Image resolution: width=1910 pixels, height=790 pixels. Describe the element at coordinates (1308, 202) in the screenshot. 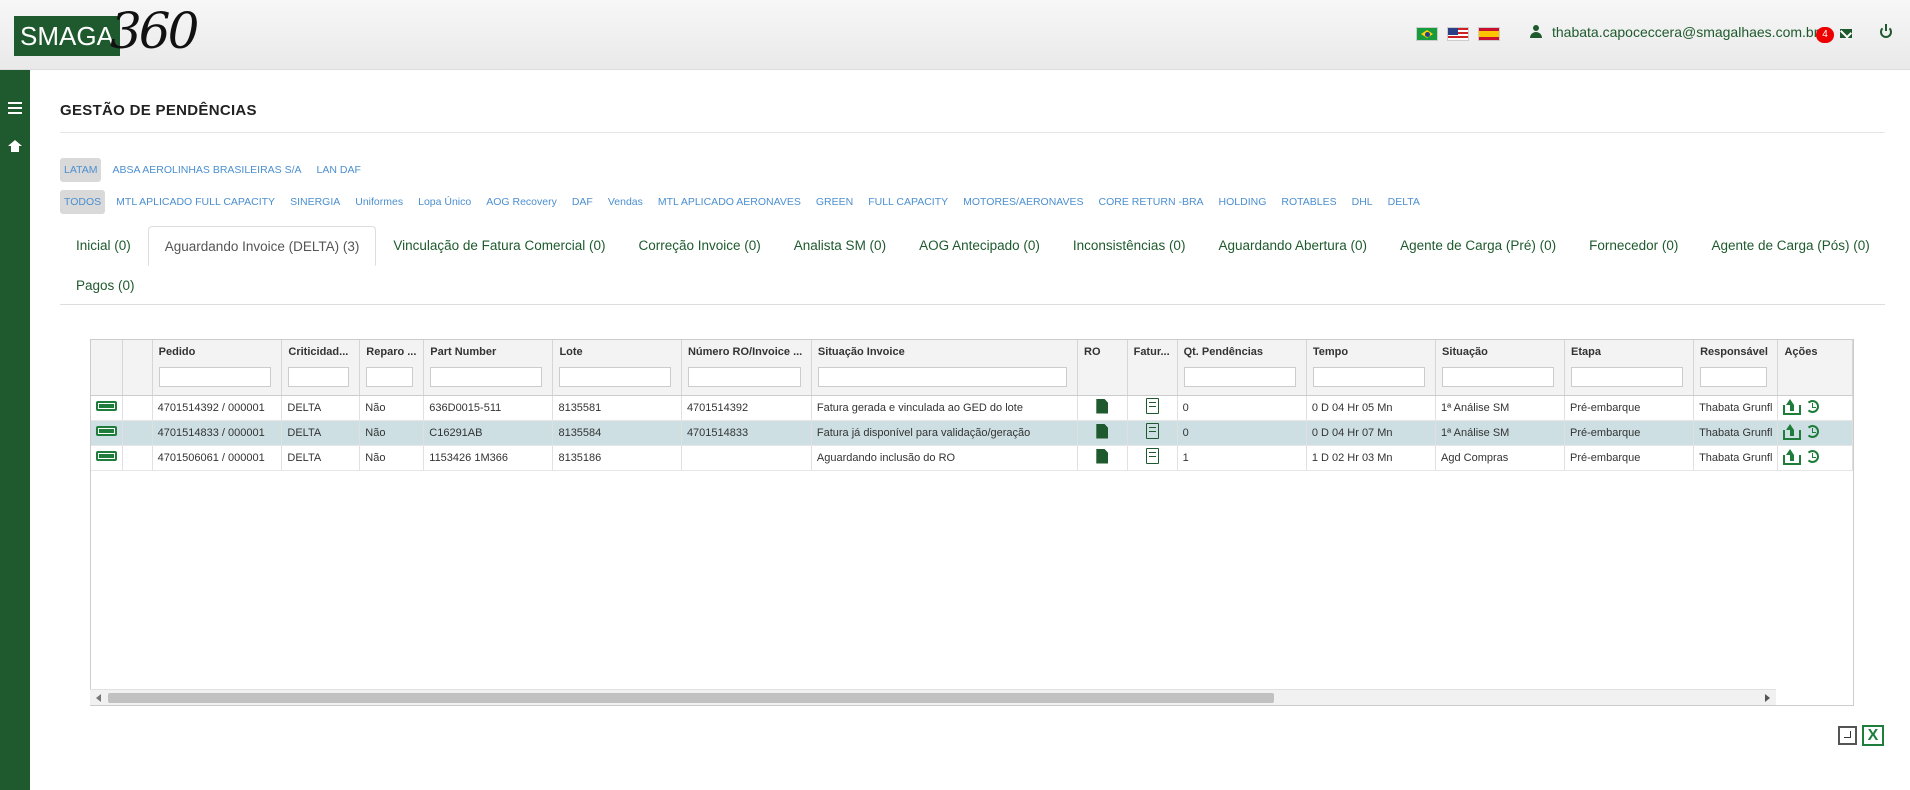

I see `category-filter: ROTABLES` at that location.